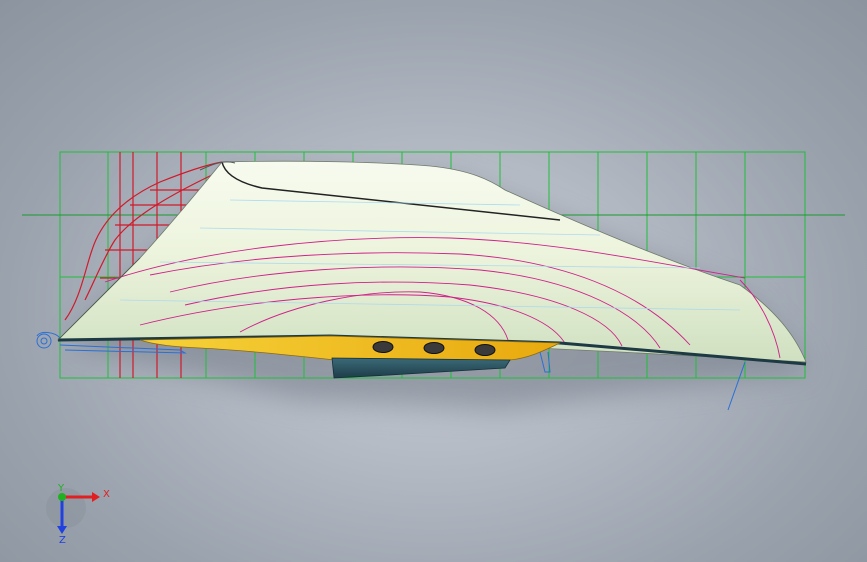 This screenshot has width=867, height=562. I want to click on y-axis-label: Y, so click(61, 488).